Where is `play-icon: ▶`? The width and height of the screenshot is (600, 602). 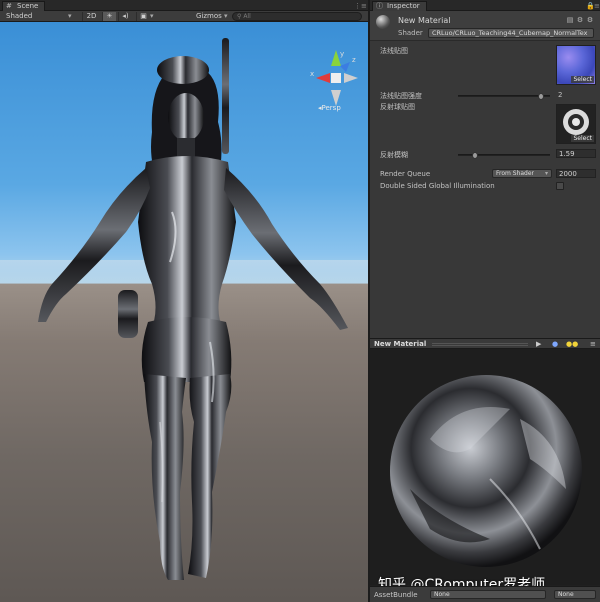 play-icon: ▶ is located at coordinates (538, 344).